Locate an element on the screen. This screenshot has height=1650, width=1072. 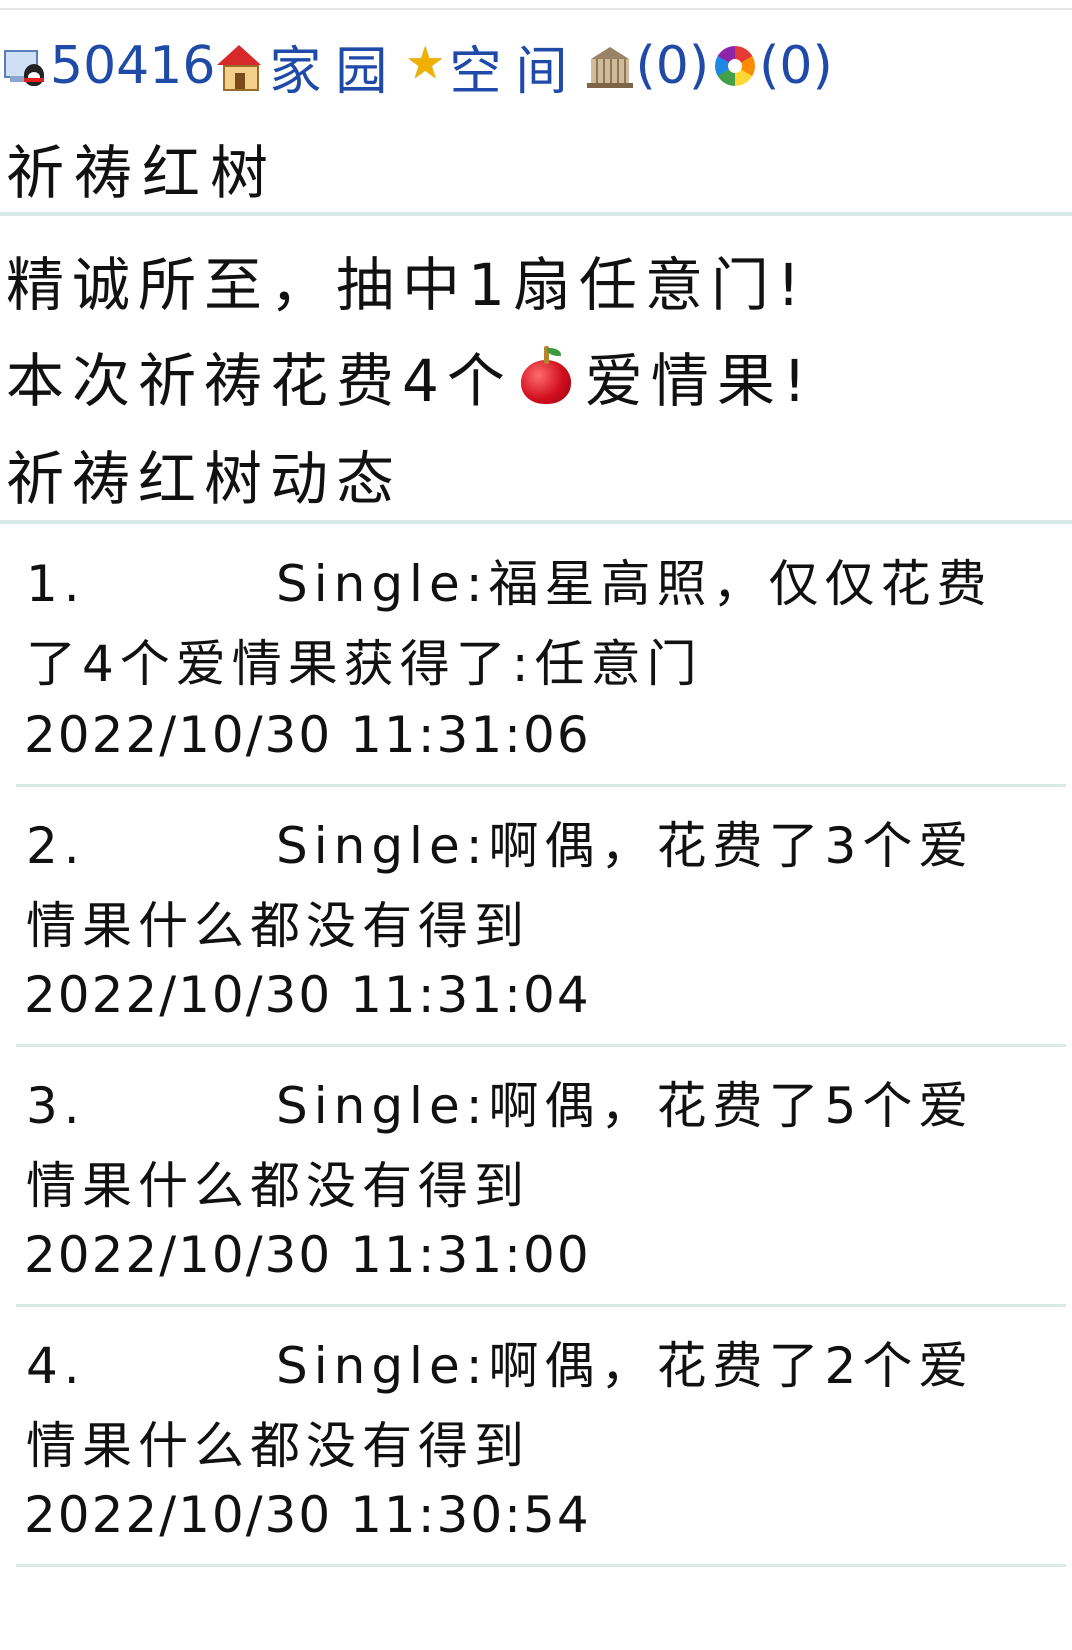
album-count-link: (0) is located at coordinates (796, 66).